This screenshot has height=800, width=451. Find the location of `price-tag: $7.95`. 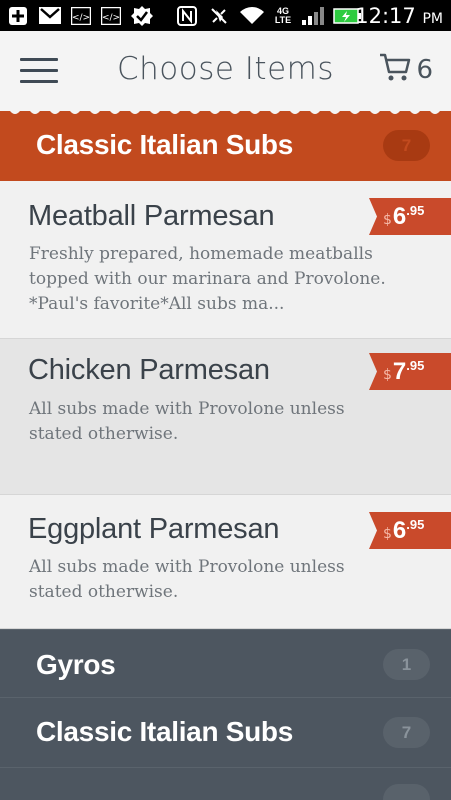

price-tag: $7.95 is located at coordinates (410, 371).